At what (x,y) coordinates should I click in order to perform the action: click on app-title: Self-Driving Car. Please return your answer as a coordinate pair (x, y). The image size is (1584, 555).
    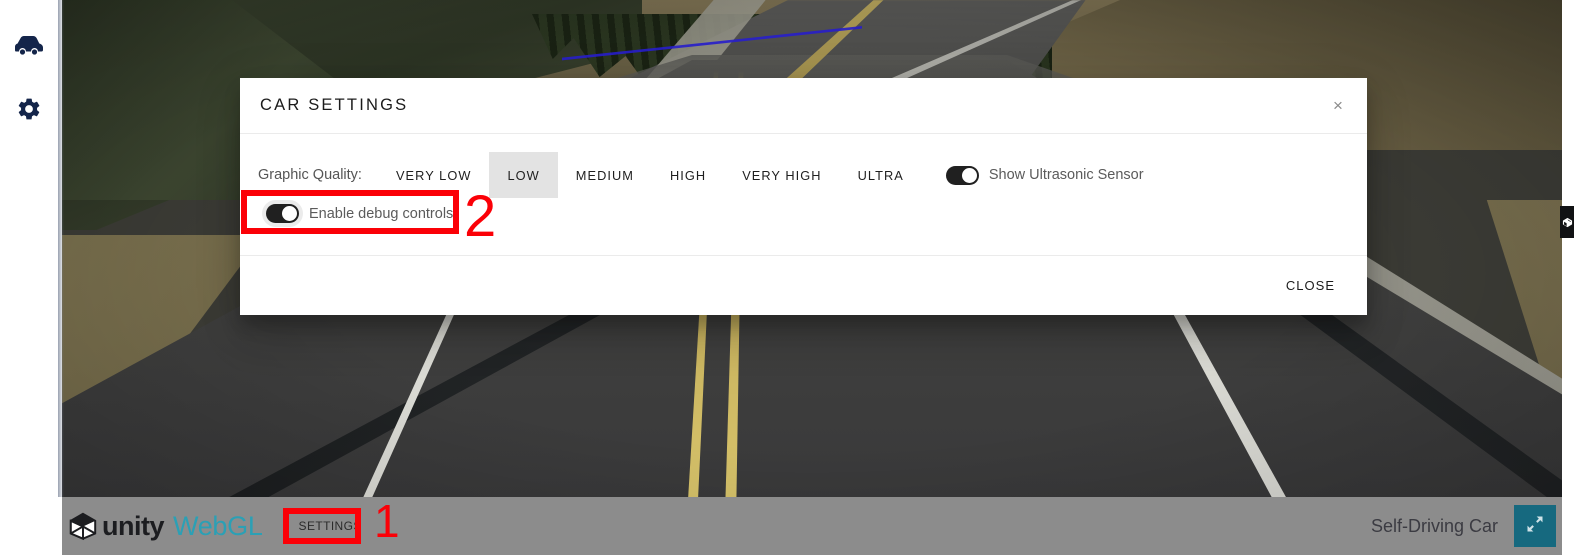
    Looking at the image, I should click on (1434, 525).